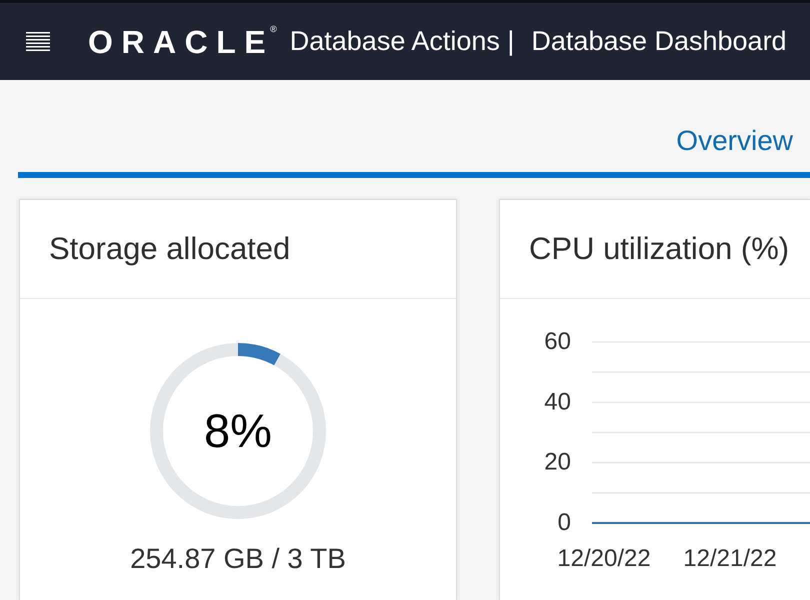 The width and height of the screenshot is (810, 600). What do you see at coordinates (182, 42) in the screenshot?
I see `logo: ORACLE®` at bounding box center [182, 42].